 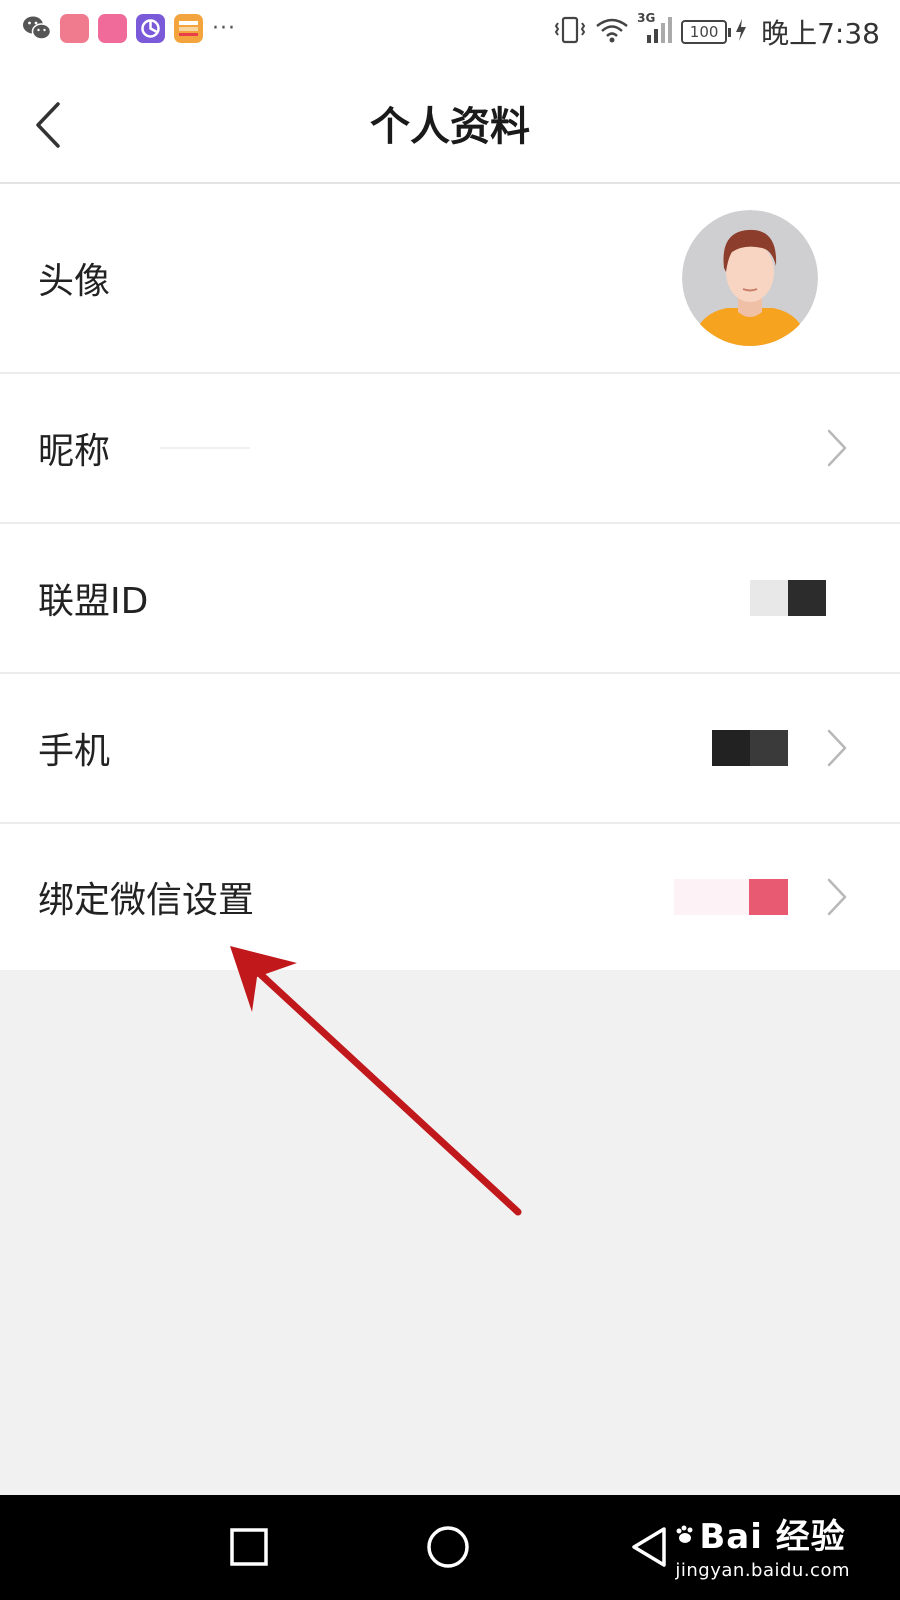 What do you see at coordinates (450, 32) in the screenshot?
I see `status-bar: ··· 3G 100 晚上7:38` at bounding box center [450, 32].